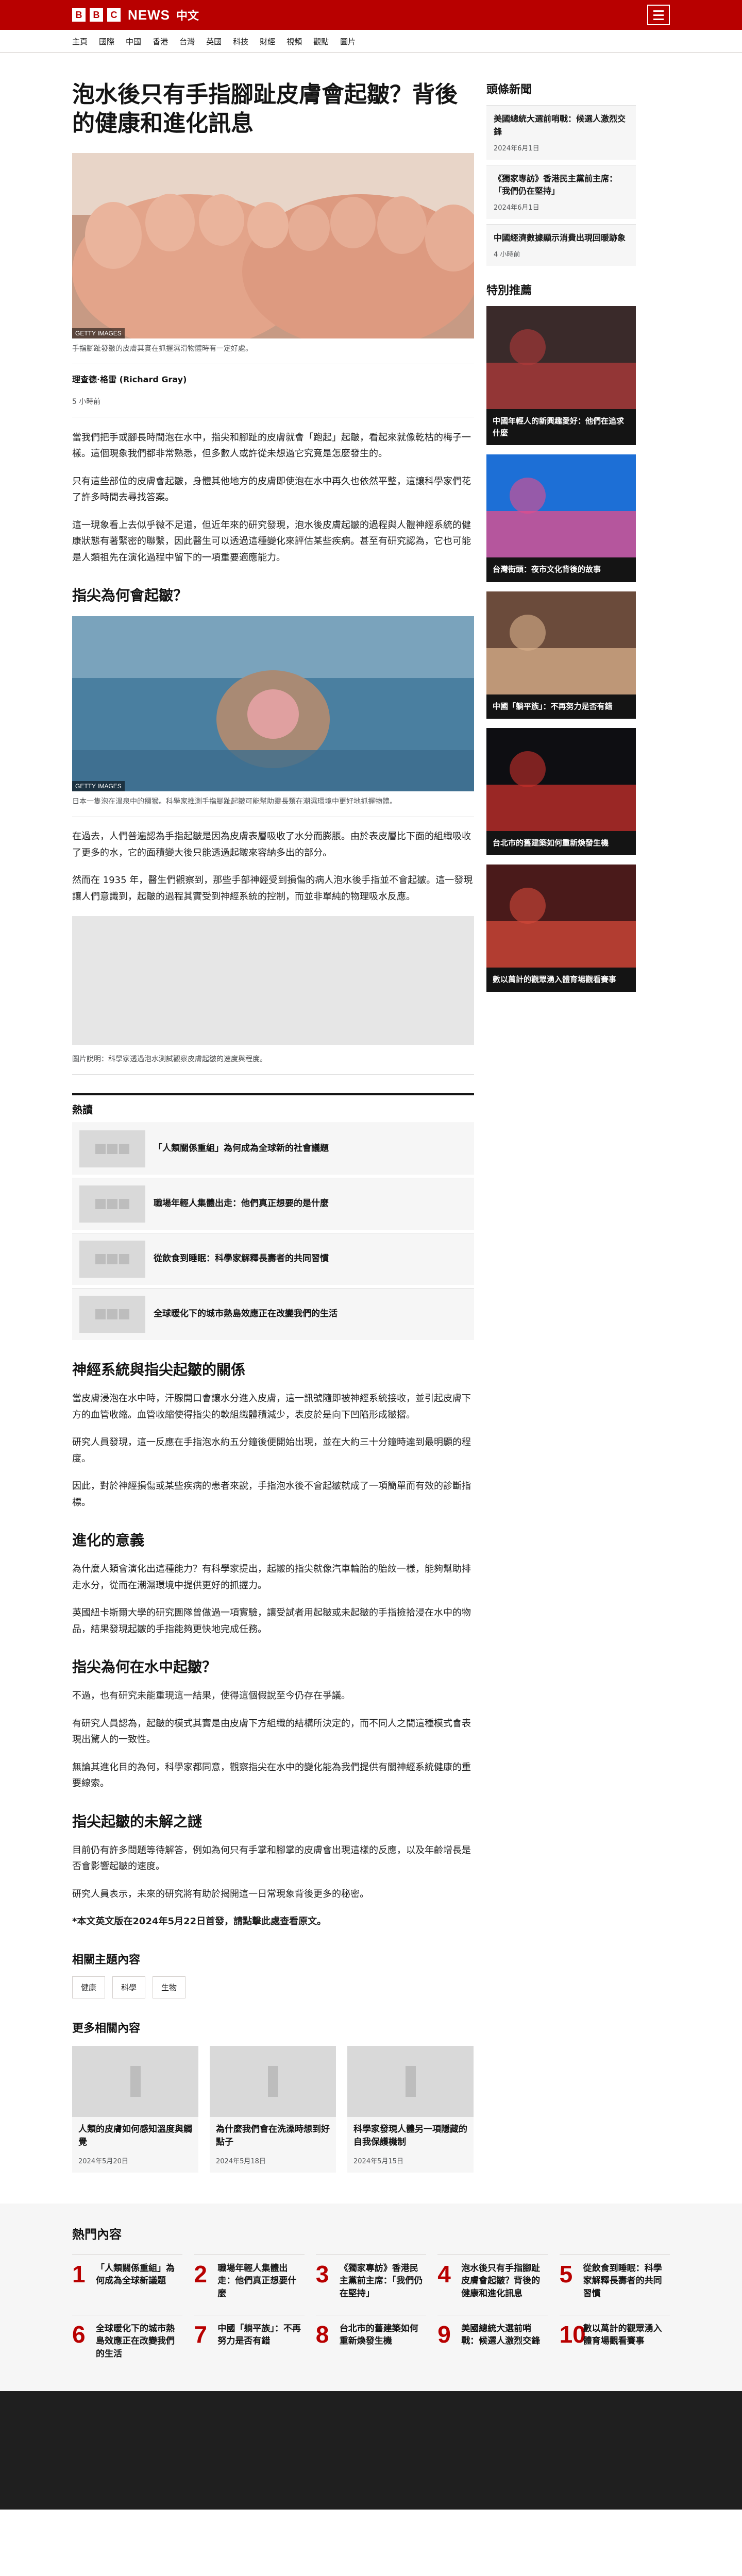 The image size is (742, 2576). I want to click on hot-read-item: 從飲食到睡眠：科學家解釋長壽者的共同習慣, so click(273, 1259).